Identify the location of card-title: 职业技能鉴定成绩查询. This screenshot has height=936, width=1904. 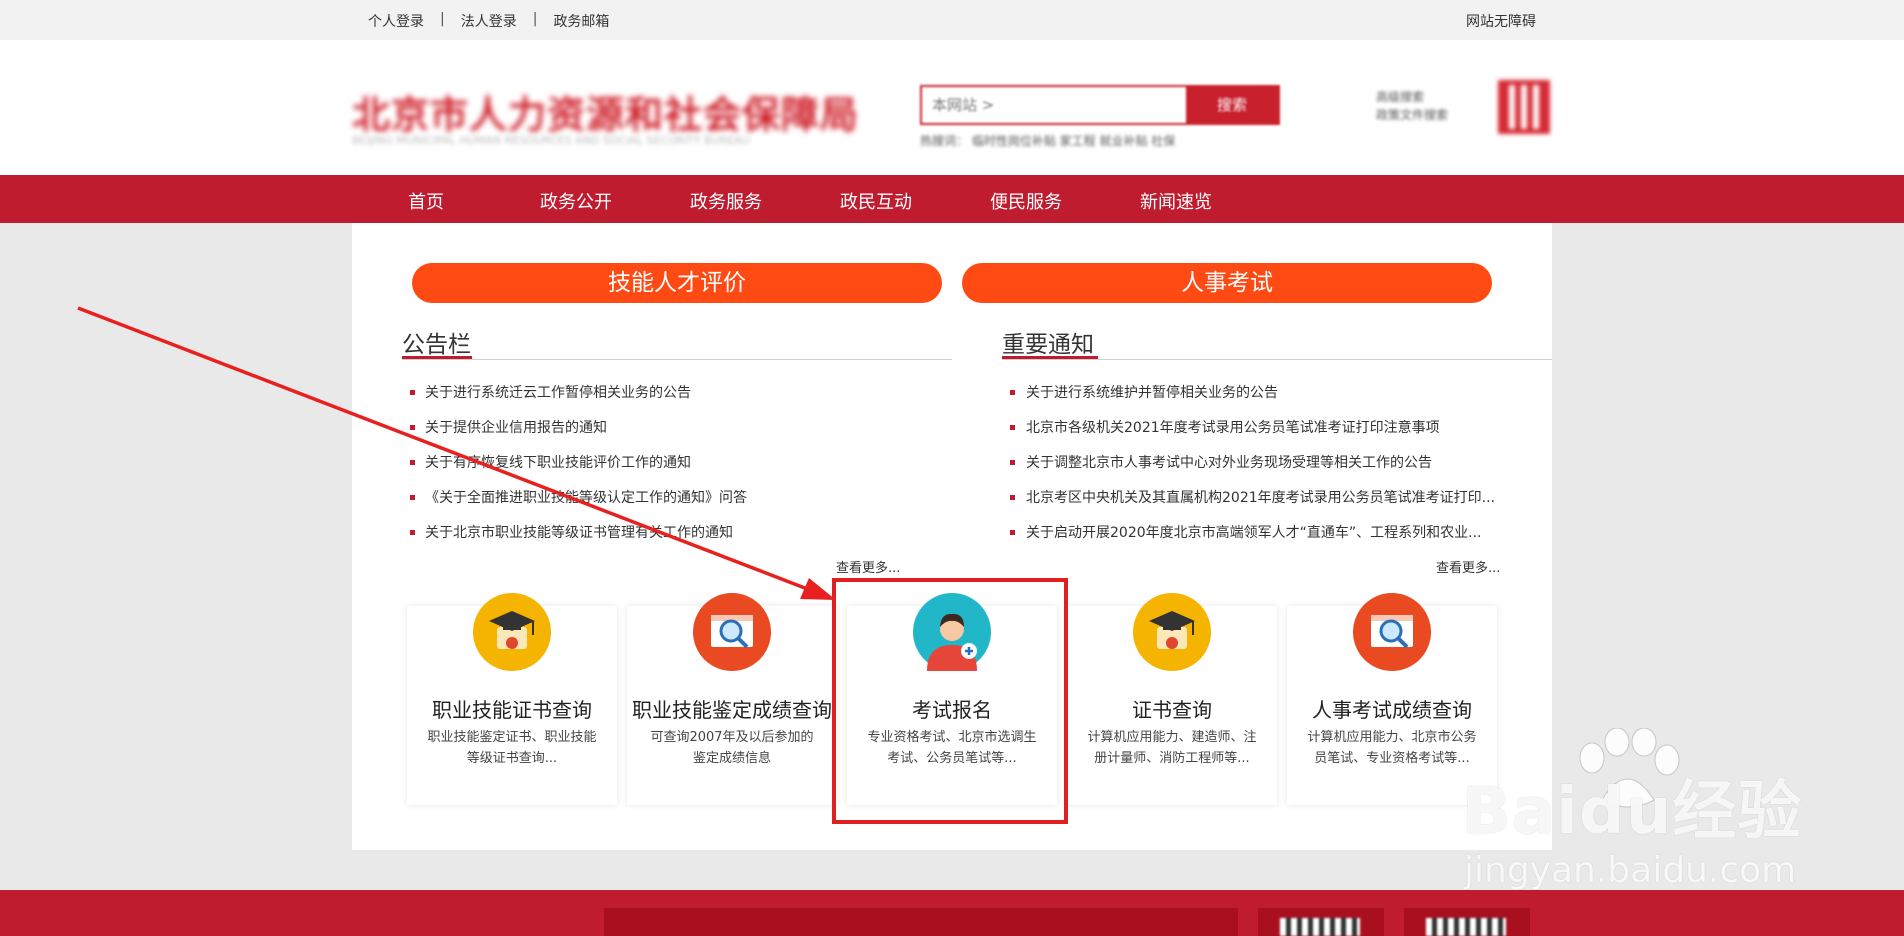
(732, 710).